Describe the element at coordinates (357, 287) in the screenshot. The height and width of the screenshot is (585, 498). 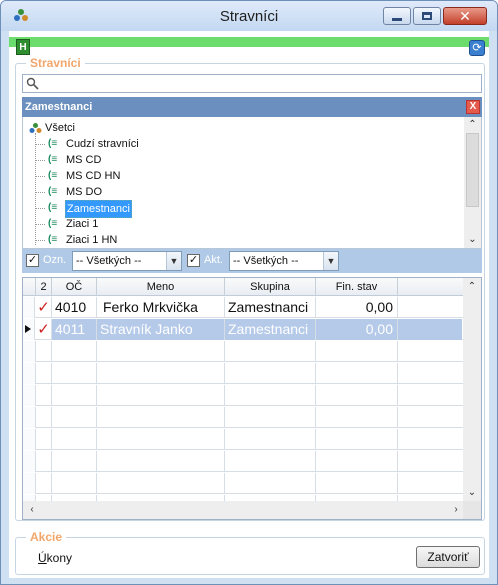
I see `column-header-fin-stav: Fin. stav` at that location.